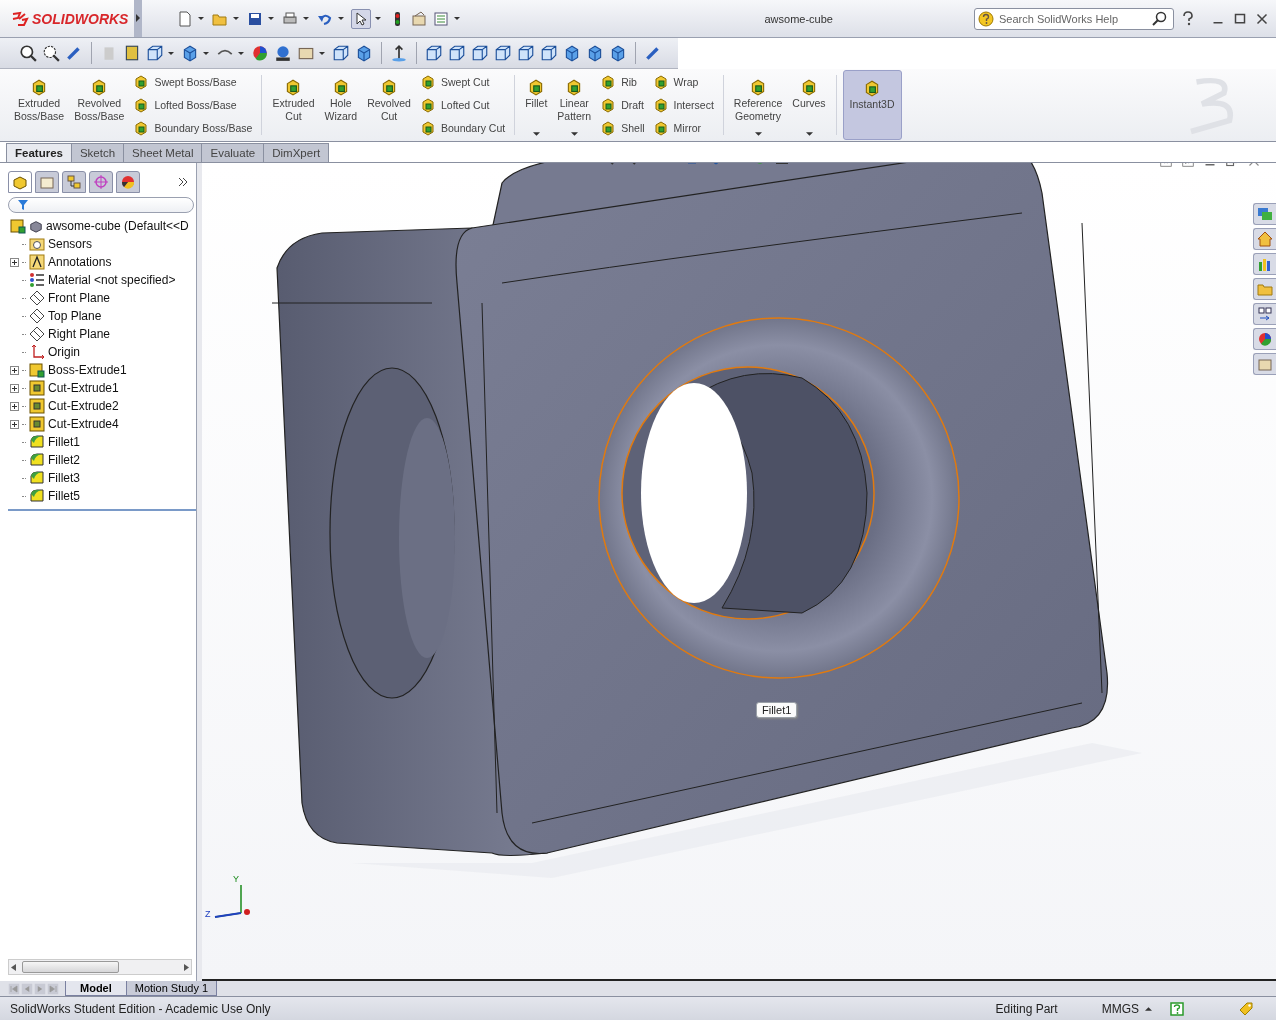 The height and width of the screenshot is (1020, 1276). What do you see at coordinates (64, 460) in the screenshot?
I see `tree-item: Fillet2` at bounding box center [64, 460].